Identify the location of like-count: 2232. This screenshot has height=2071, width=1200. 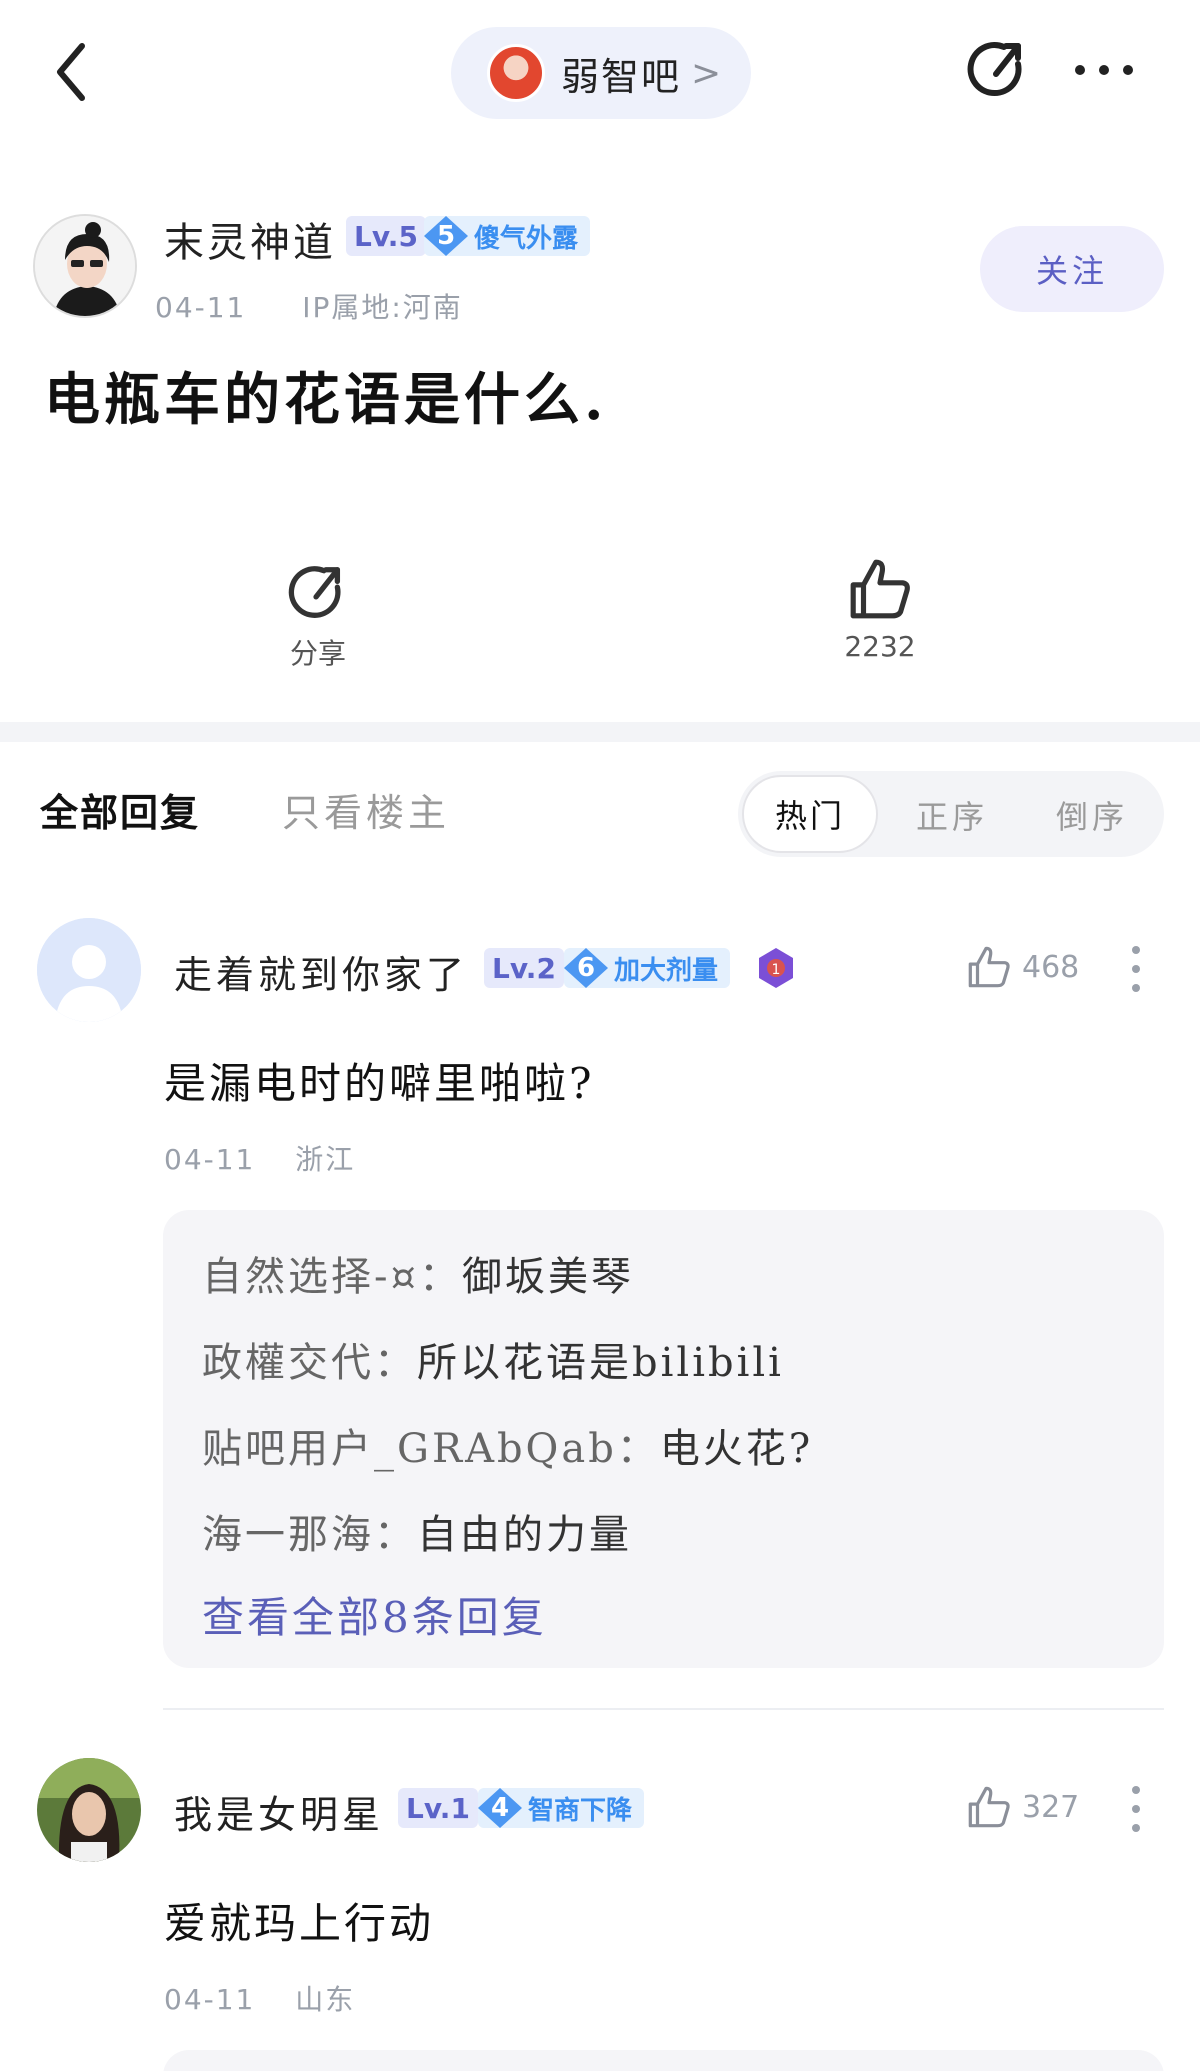
(880, 646).